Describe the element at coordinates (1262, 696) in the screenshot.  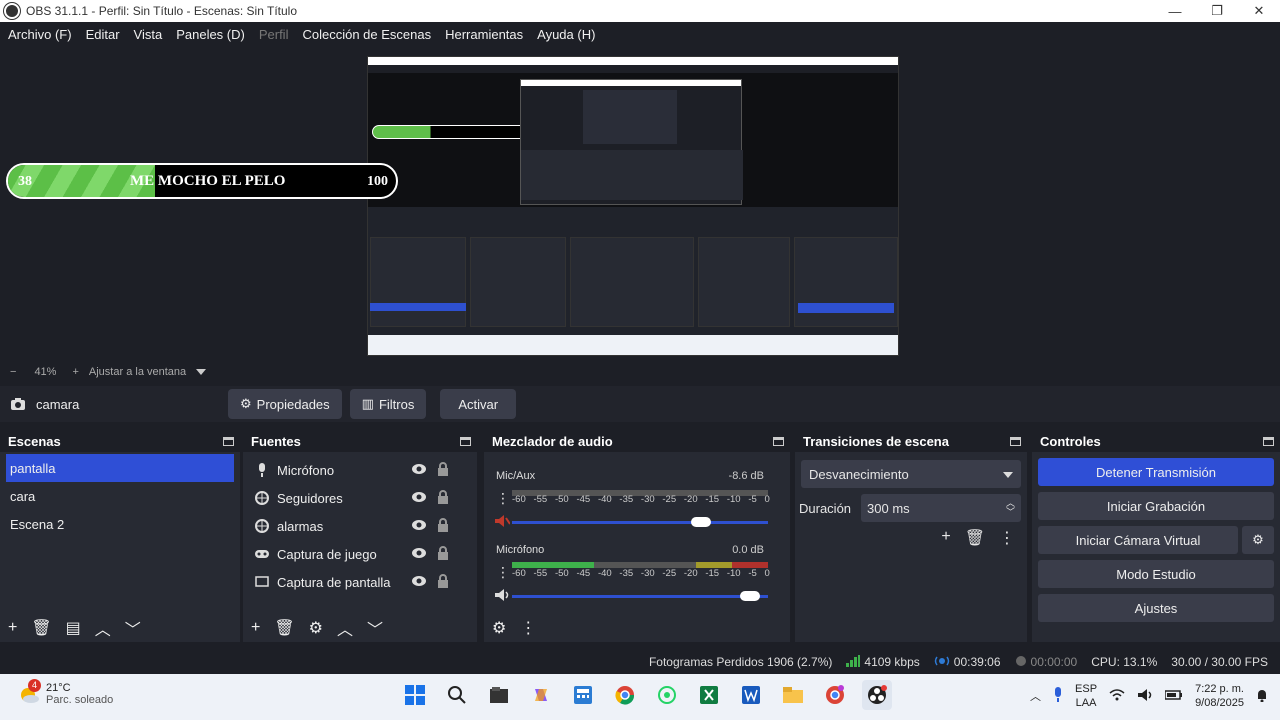
I see `notifications-icon` at that location.